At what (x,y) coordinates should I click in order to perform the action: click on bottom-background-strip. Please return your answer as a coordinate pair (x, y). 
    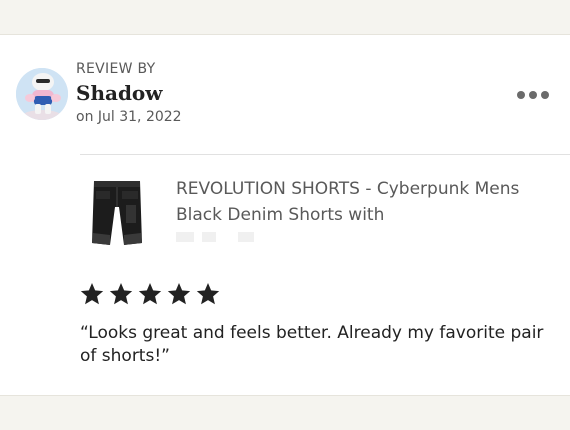
    Looking at the image, I should click on (285, 412).